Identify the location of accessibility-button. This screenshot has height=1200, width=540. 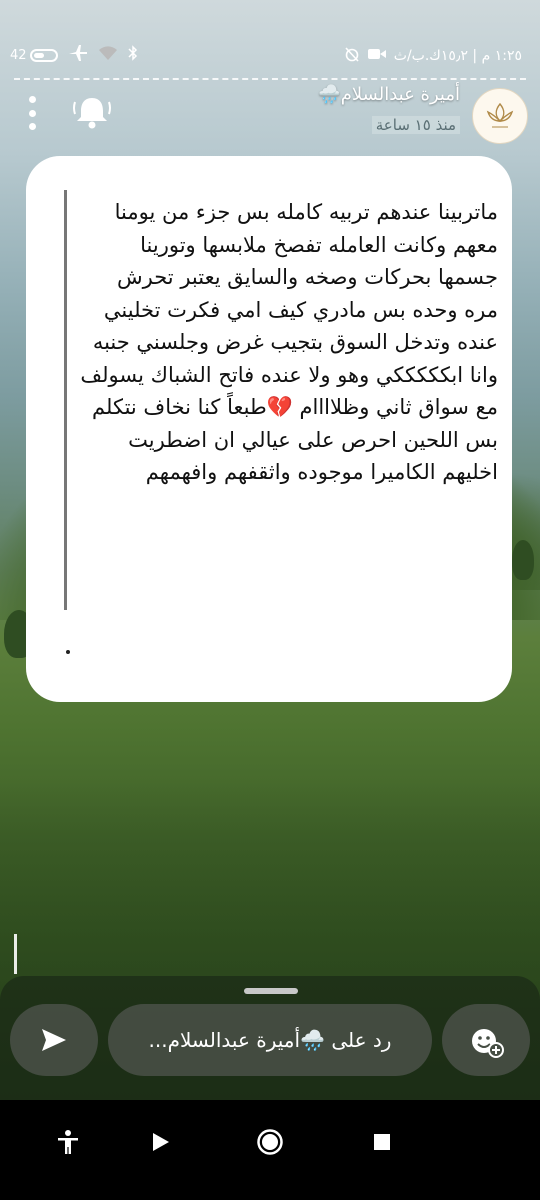
(68, 1142).